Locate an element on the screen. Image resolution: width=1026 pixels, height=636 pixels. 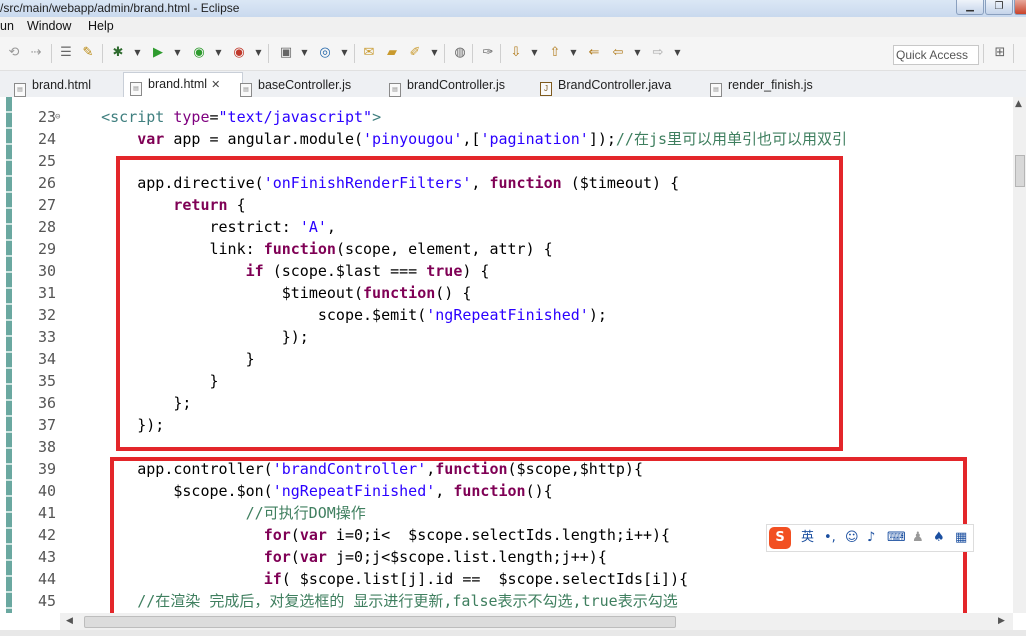
menu-run: un is located at coordinates (7, 26).